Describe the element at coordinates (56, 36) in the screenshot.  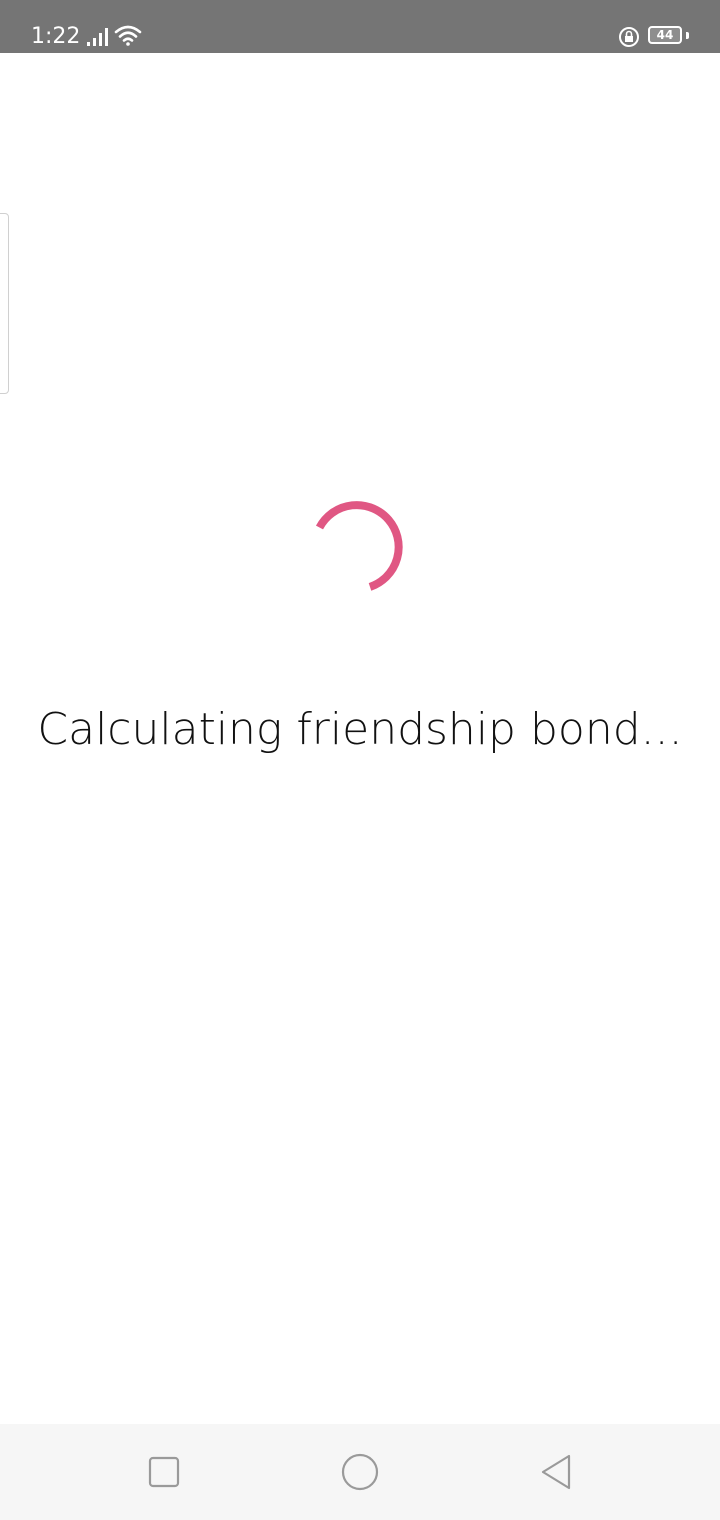
I see `status-time: 1:22` at that location.